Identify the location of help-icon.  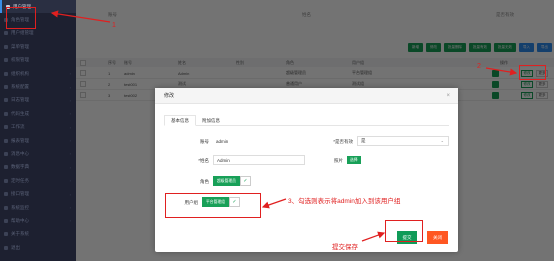
(6, 220).